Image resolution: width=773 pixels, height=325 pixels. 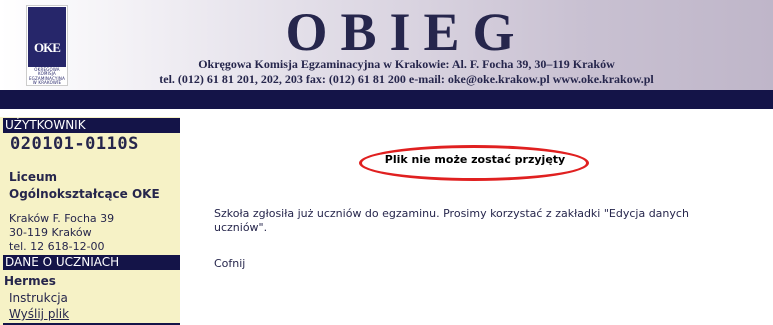 I want to click on sidebar-link-wyslij-plik: Wyślij plik, so click(x=39, y=314).